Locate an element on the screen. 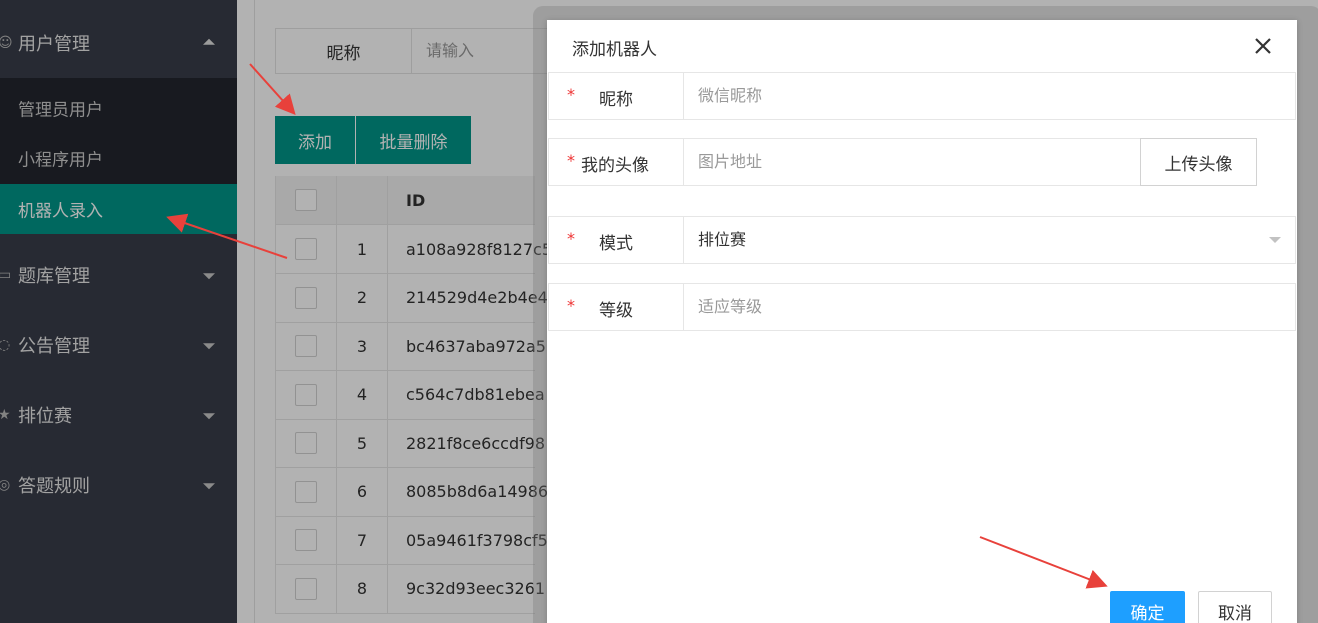 The width and height of the screenshot is (1318, 623). chevron-down-icon is located at coordinates (1275, 240).